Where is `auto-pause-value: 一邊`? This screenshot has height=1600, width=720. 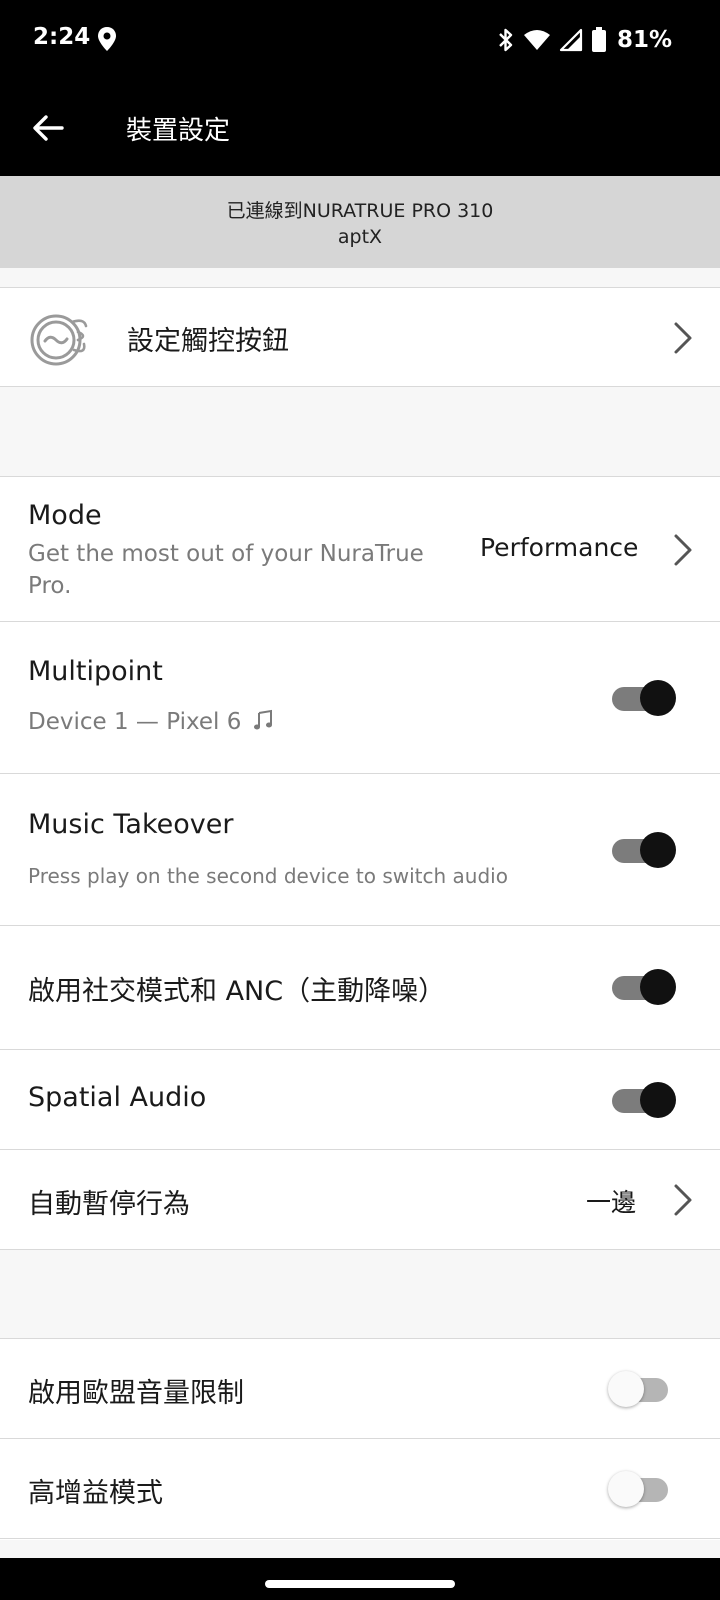 auto-pause-value: 一邊 is located at coordinates (611, 1202).